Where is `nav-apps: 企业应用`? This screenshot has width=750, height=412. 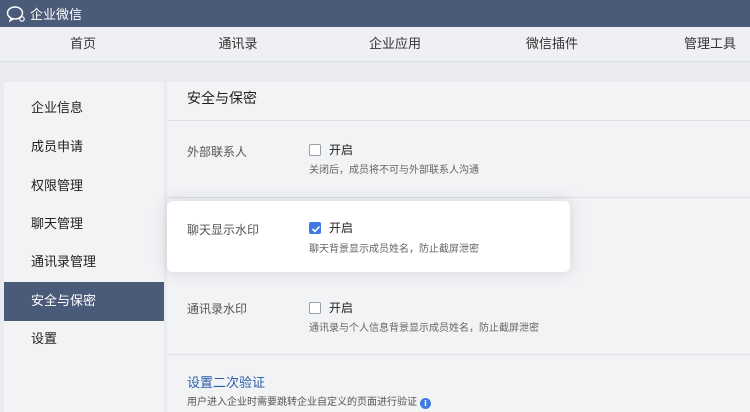 nav-apps: 企业应用 is located at coordinates (395, 44).